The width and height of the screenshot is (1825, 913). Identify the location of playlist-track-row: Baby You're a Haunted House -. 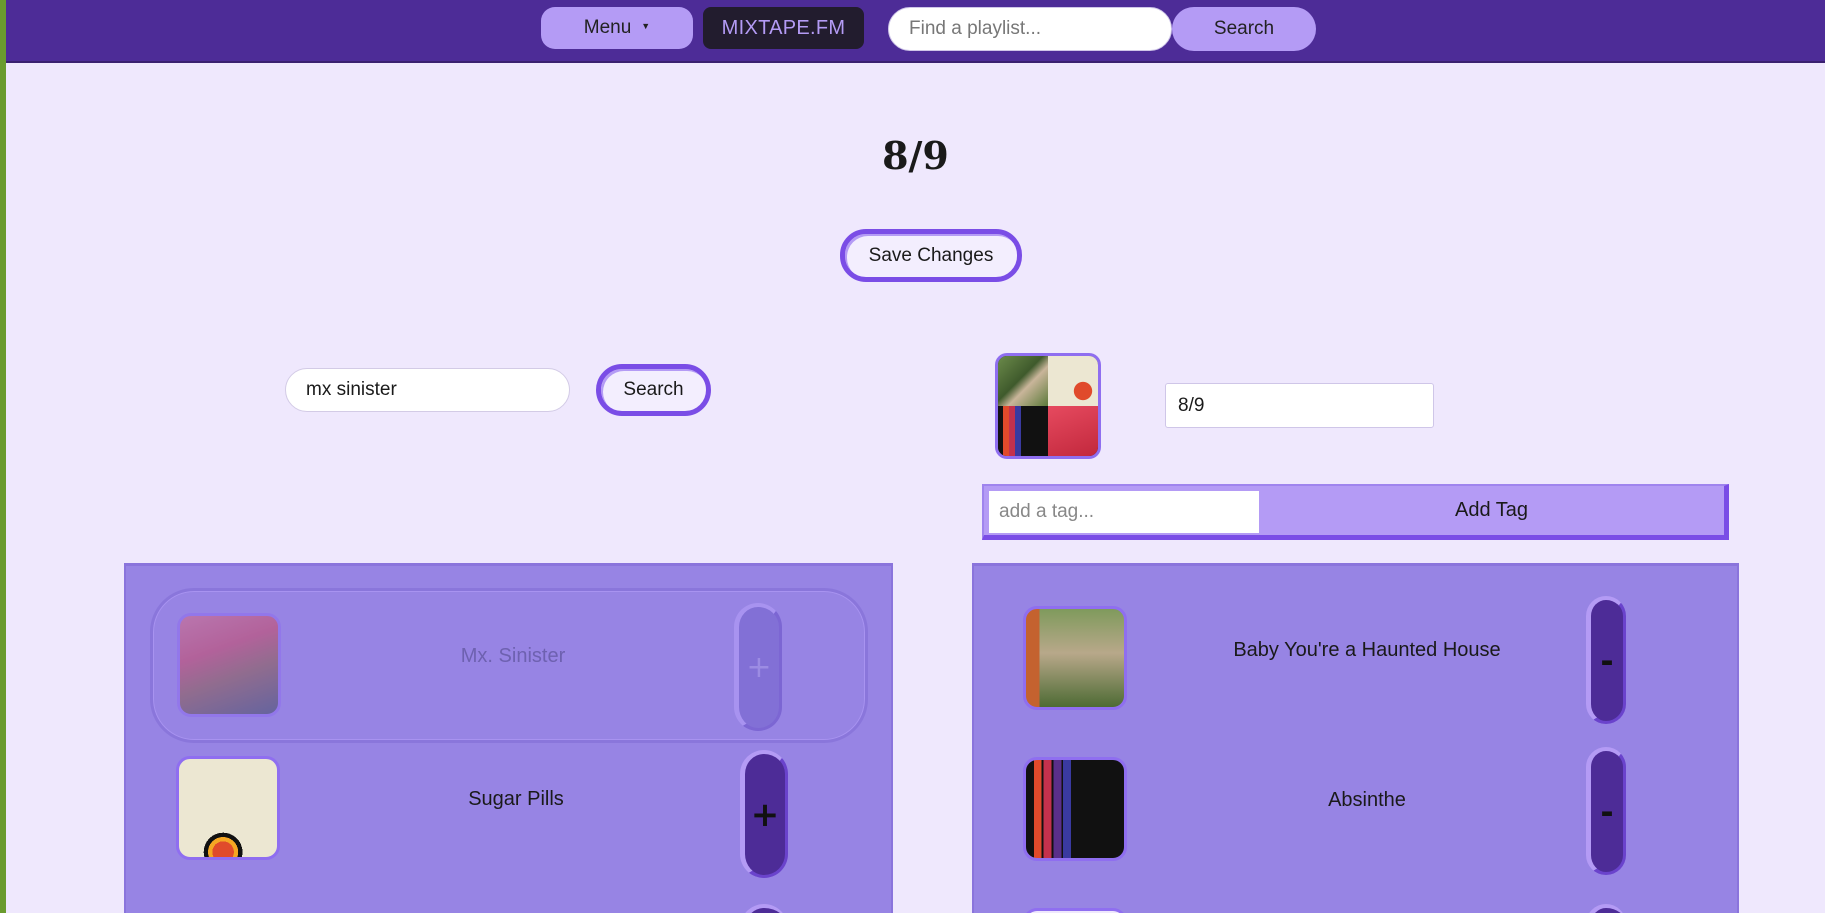
(1355, 676).